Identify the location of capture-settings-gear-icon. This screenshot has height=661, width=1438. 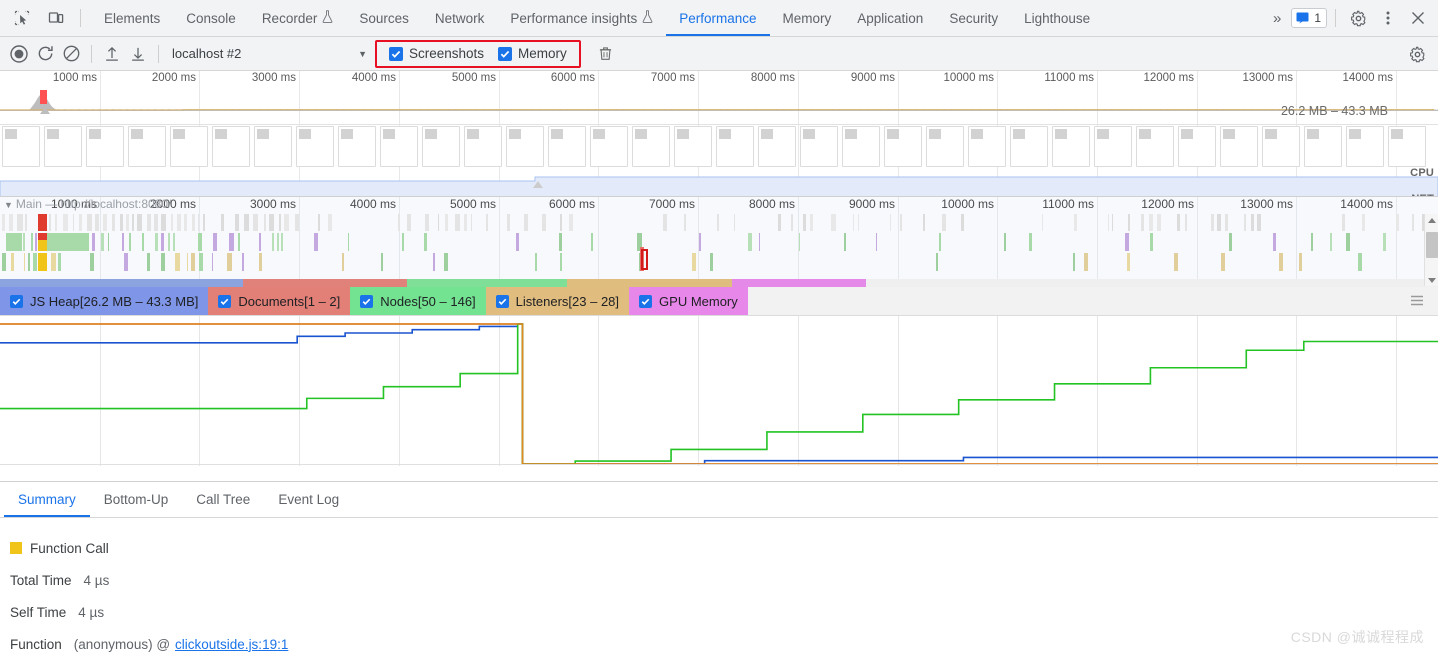
(1417, 54).